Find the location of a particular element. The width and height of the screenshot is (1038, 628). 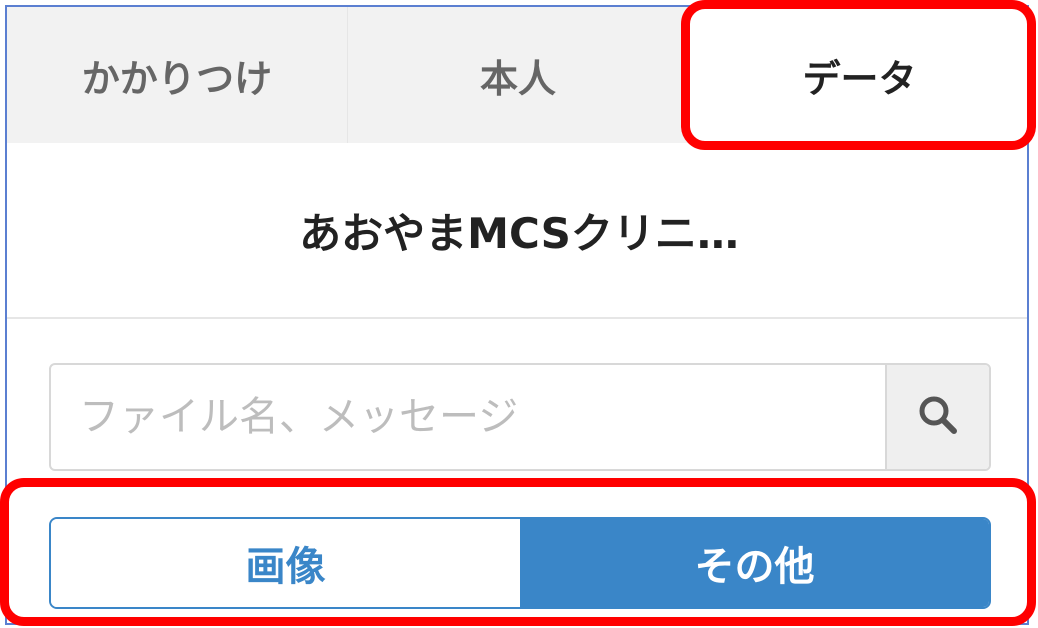

search-icon is located at coordinates (938, 417).